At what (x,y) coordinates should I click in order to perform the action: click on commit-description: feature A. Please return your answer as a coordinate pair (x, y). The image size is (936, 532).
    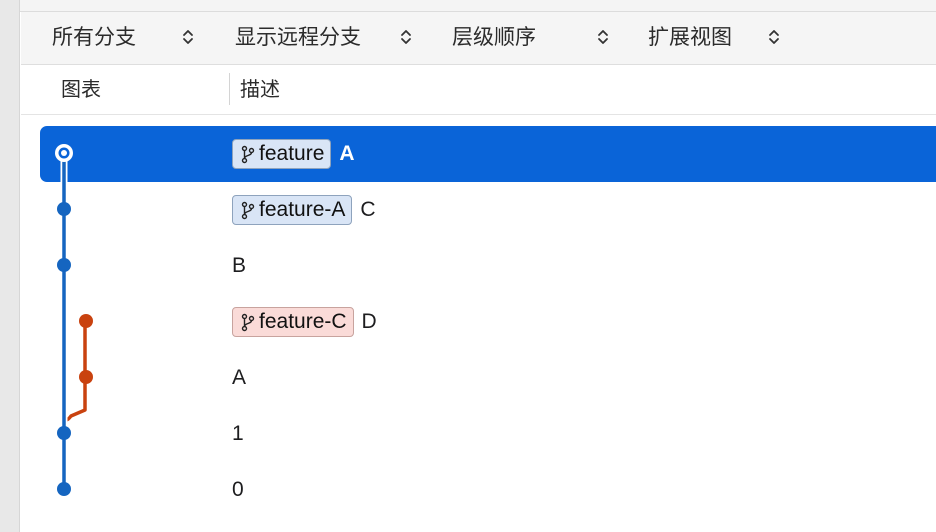
    Looking at the image, I should click on (293, 154).